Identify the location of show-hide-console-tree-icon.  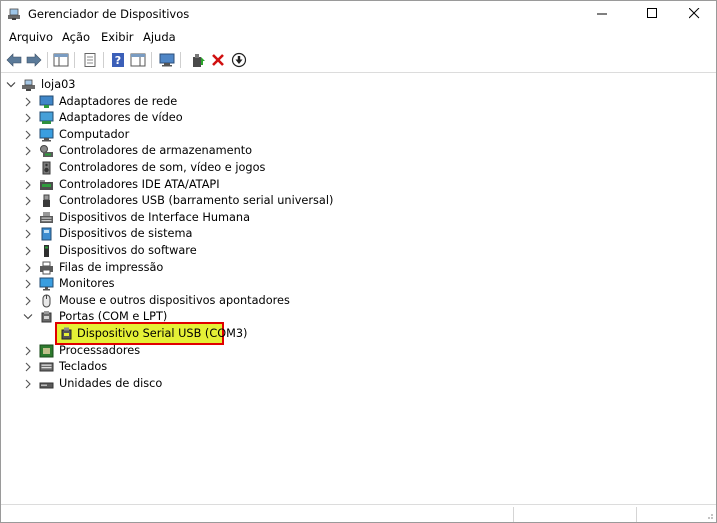
(61, 60).